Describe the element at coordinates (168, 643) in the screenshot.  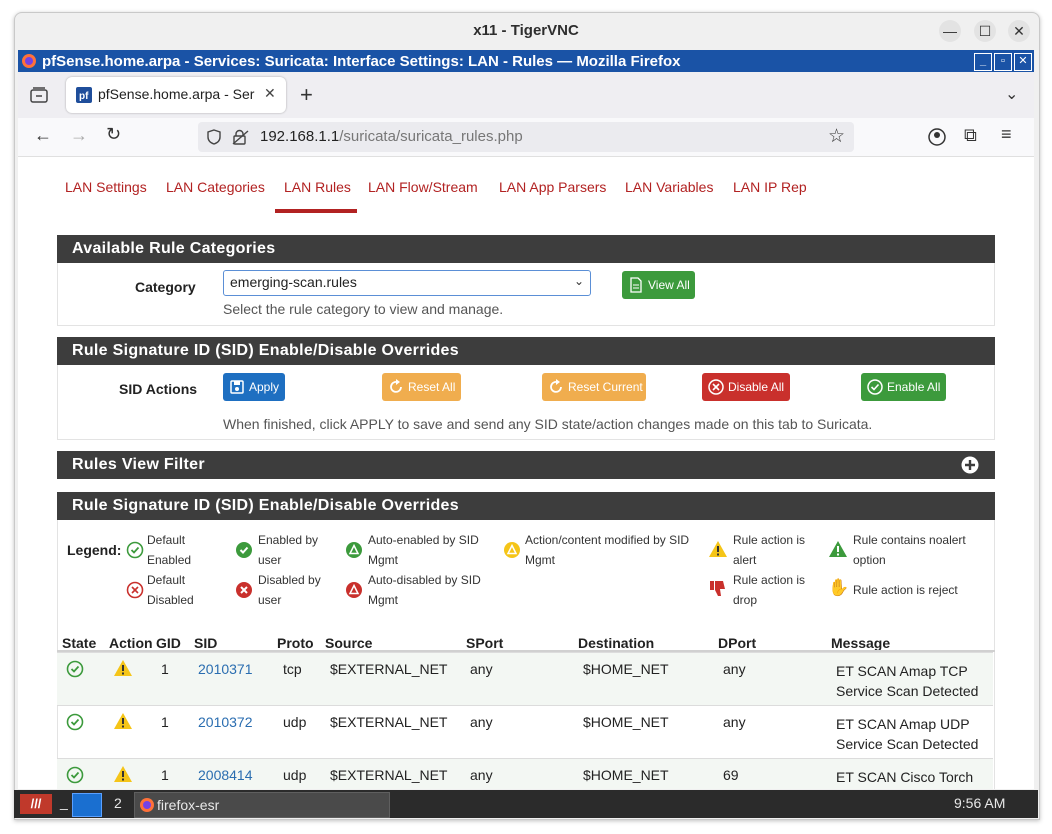
I see `col-gid: GID` at that location.